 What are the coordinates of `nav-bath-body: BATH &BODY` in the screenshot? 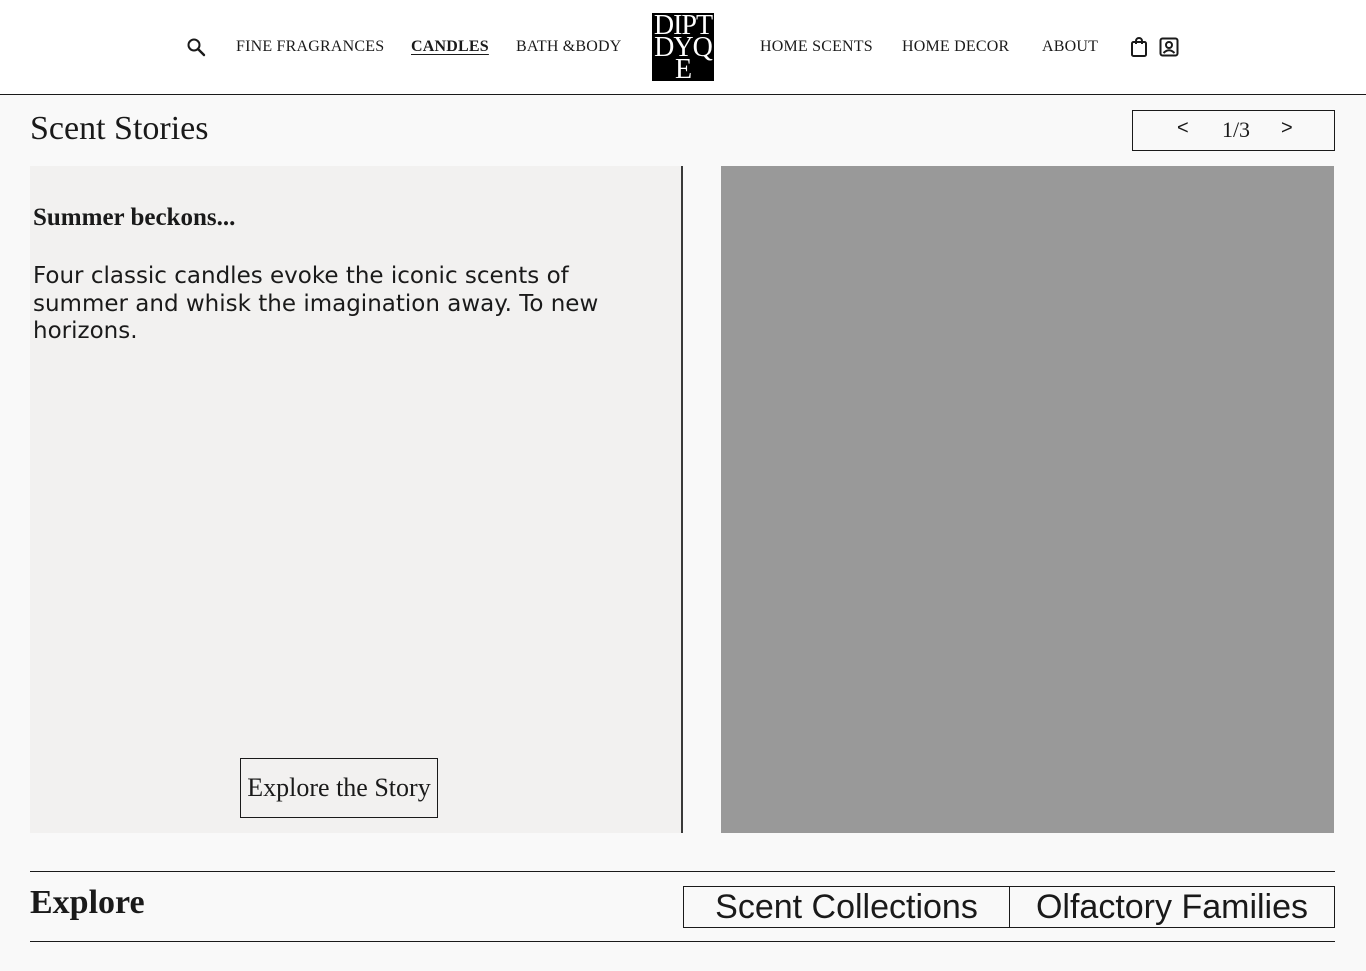 It's located at (569, 47).